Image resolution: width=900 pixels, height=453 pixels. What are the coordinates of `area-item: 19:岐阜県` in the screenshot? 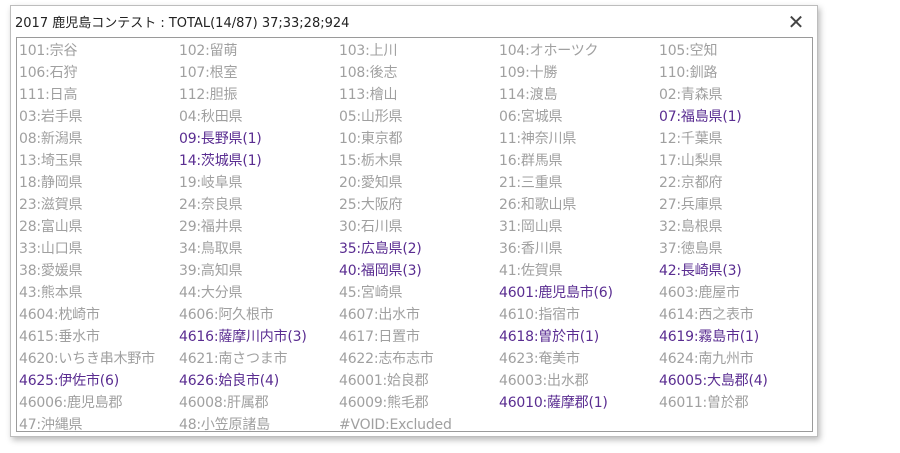 It's located at (259, 183).